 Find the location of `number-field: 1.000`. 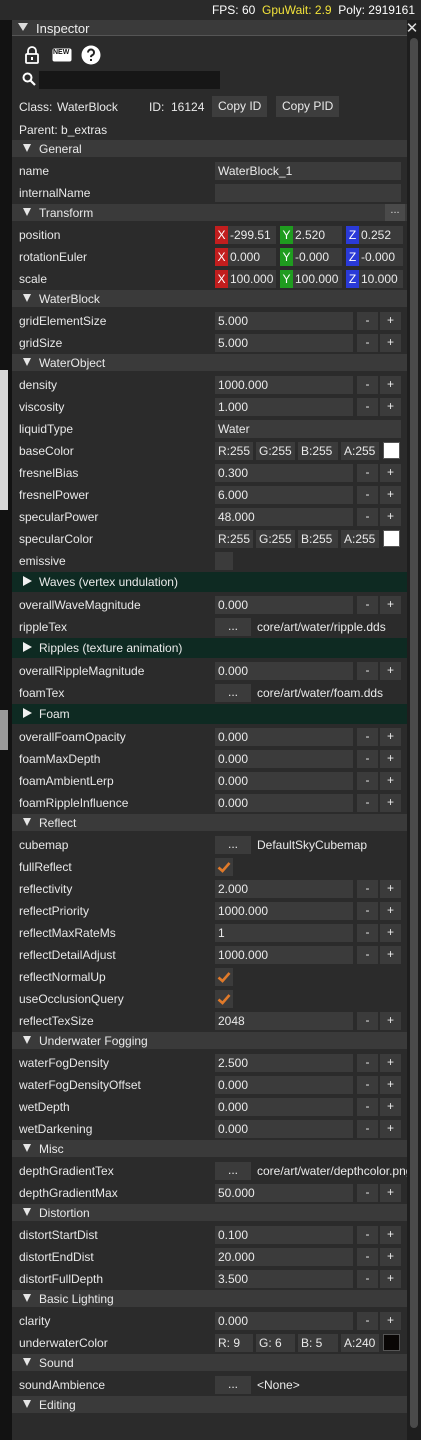

number-field: 1.000 is located at coordinates (284, 407).